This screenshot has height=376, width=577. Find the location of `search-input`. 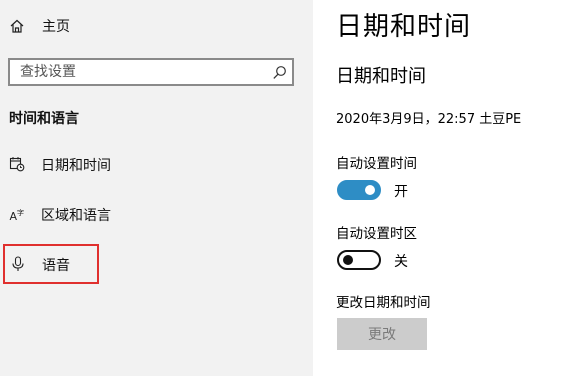

search-input is located at coordinates (140, 72).